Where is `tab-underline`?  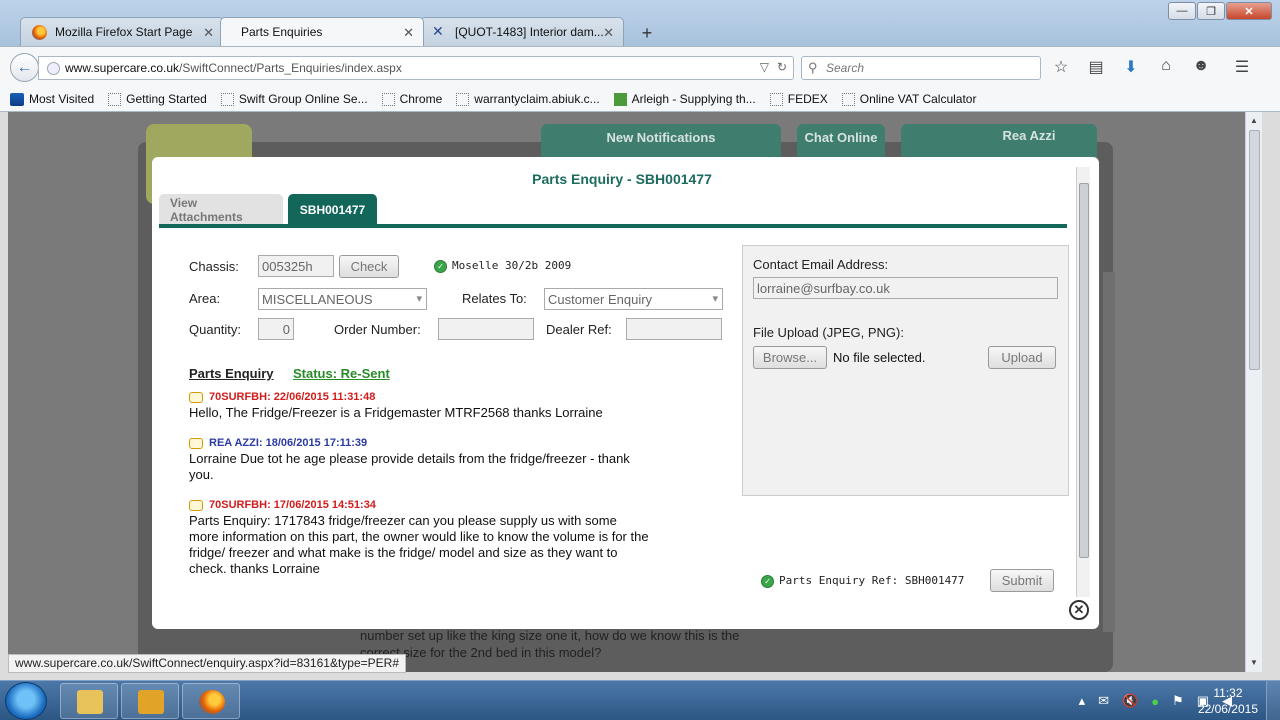
tab-underline is located at coordinates (613, 226).